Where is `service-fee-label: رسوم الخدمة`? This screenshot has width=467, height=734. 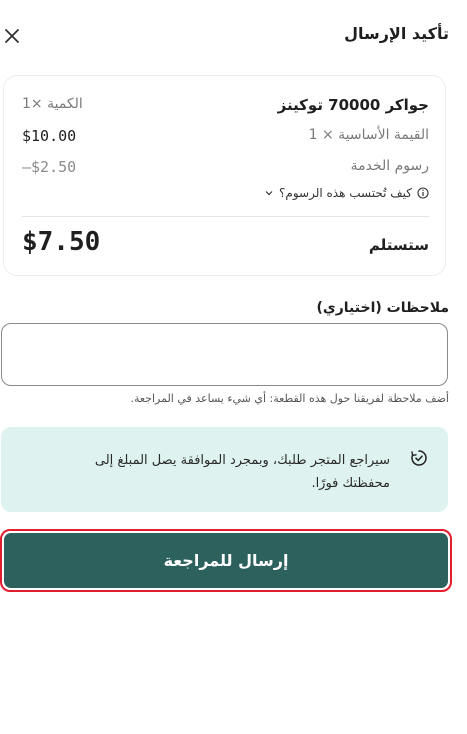 service-fee-label: رسوم الخدمة is located at coordinates (389, 166).